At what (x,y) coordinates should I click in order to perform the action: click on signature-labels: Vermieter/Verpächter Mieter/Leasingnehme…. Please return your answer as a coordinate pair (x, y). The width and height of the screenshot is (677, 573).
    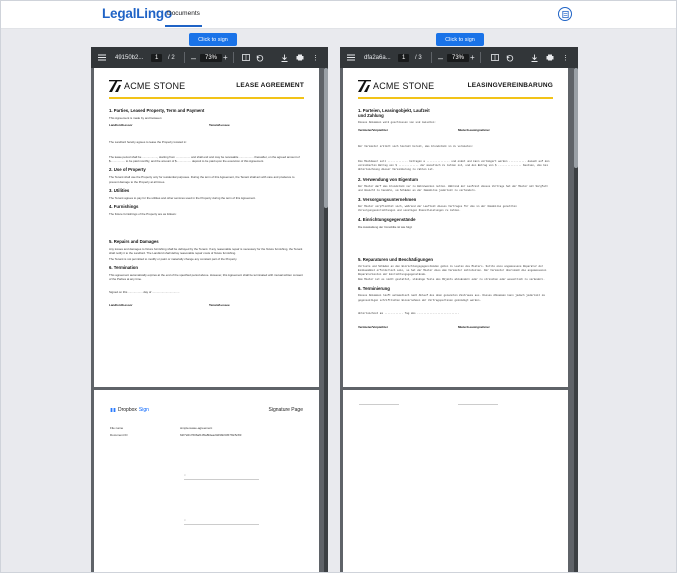
    Looking at the image, I should click on (455, 327).